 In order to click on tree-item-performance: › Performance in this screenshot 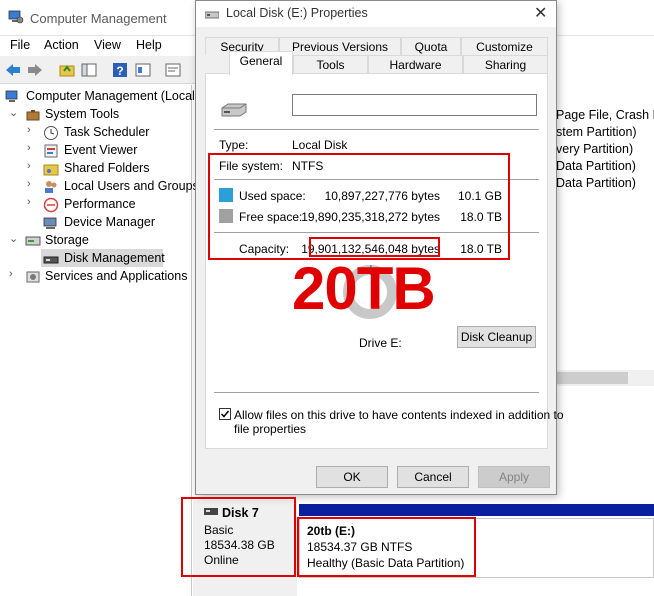, I will do `click(112, 205)`.